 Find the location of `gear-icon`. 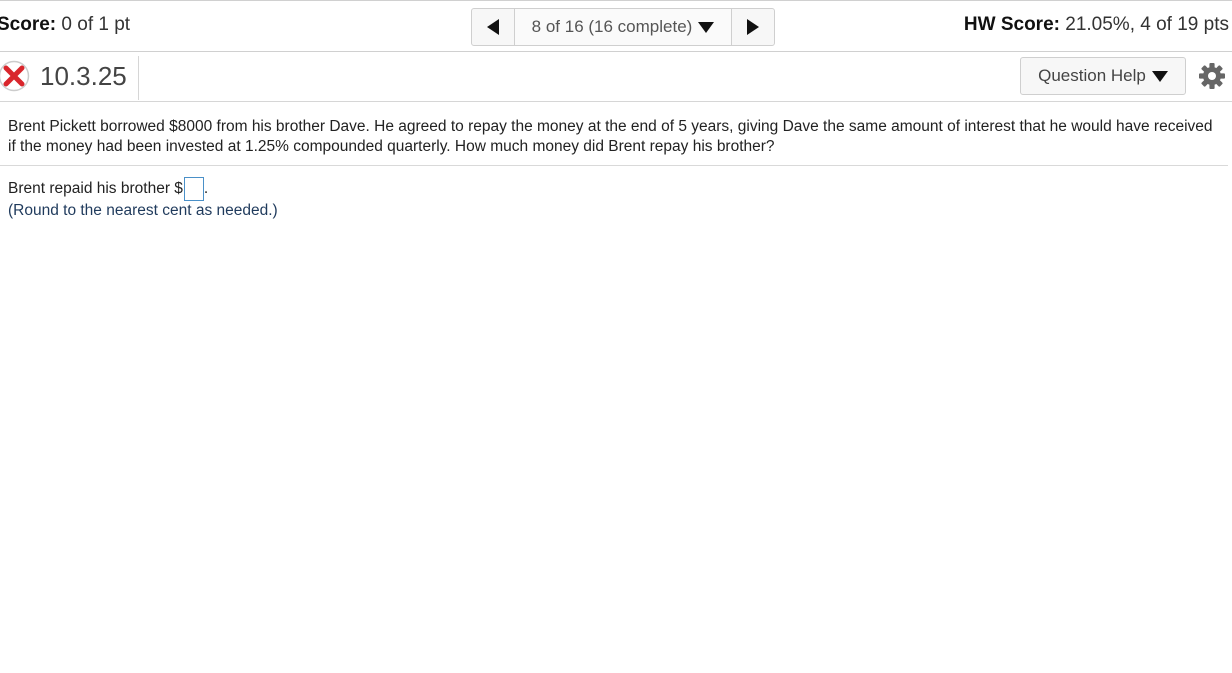

gear-icon is located at coordinates (1212, 76).